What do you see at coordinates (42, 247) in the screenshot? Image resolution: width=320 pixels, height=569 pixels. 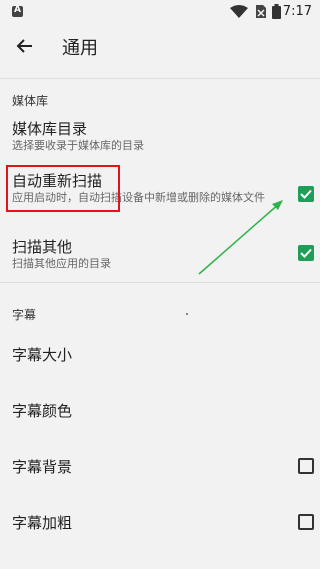 I see `pref-title: 扫描其他` at bounding box center [42, 247].